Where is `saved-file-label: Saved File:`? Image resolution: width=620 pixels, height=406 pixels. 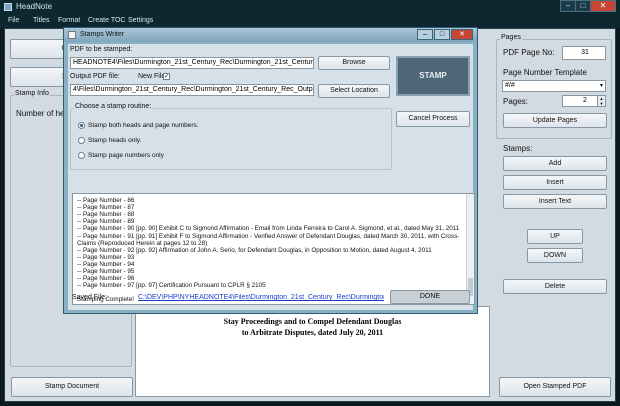 saved-file-label: Saved File: is located at coordinates (90, 297).